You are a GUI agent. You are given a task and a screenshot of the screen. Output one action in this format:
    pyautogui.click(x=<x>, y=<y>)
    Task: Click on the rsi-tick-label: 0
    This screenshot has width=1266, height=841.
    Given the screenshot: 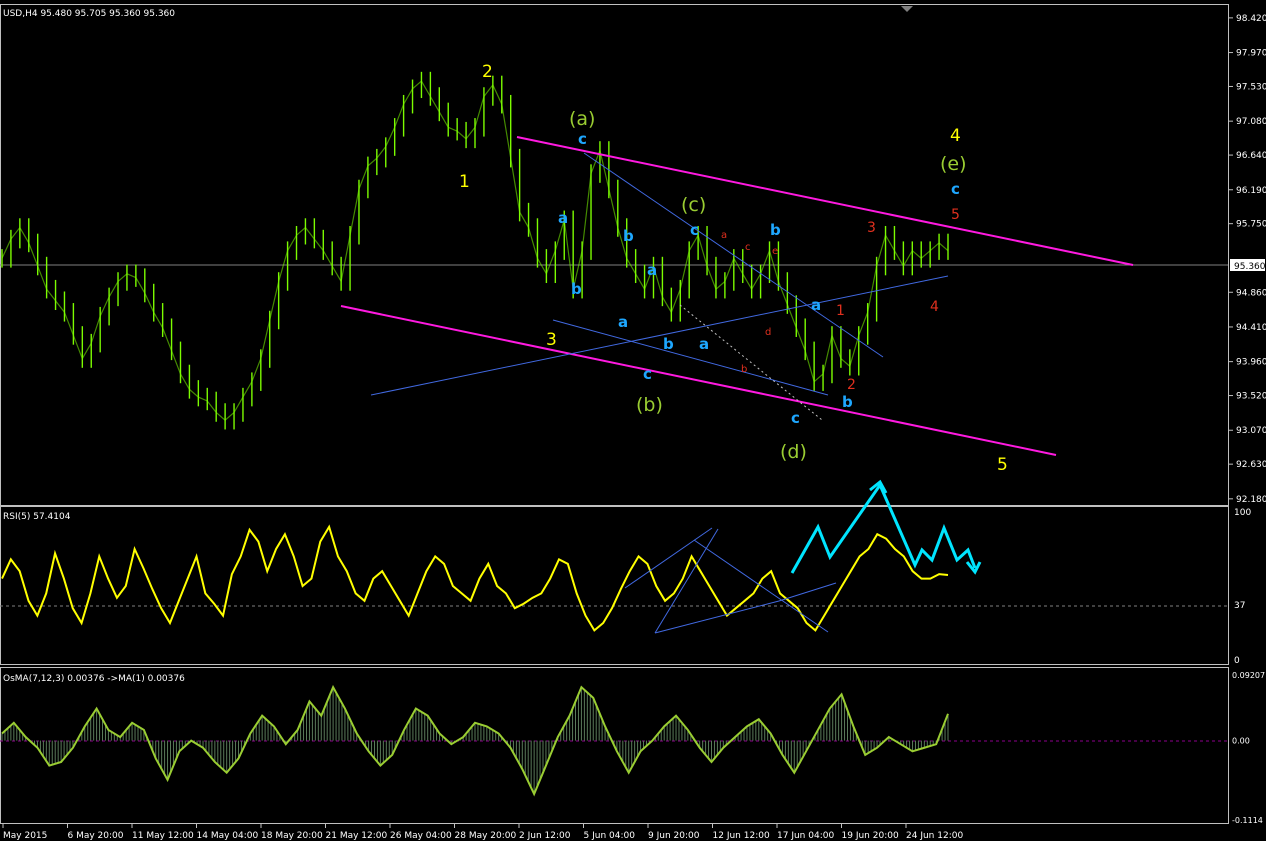 What is the action you would take?
    pyautogui.click(x=1237, y=661)
    